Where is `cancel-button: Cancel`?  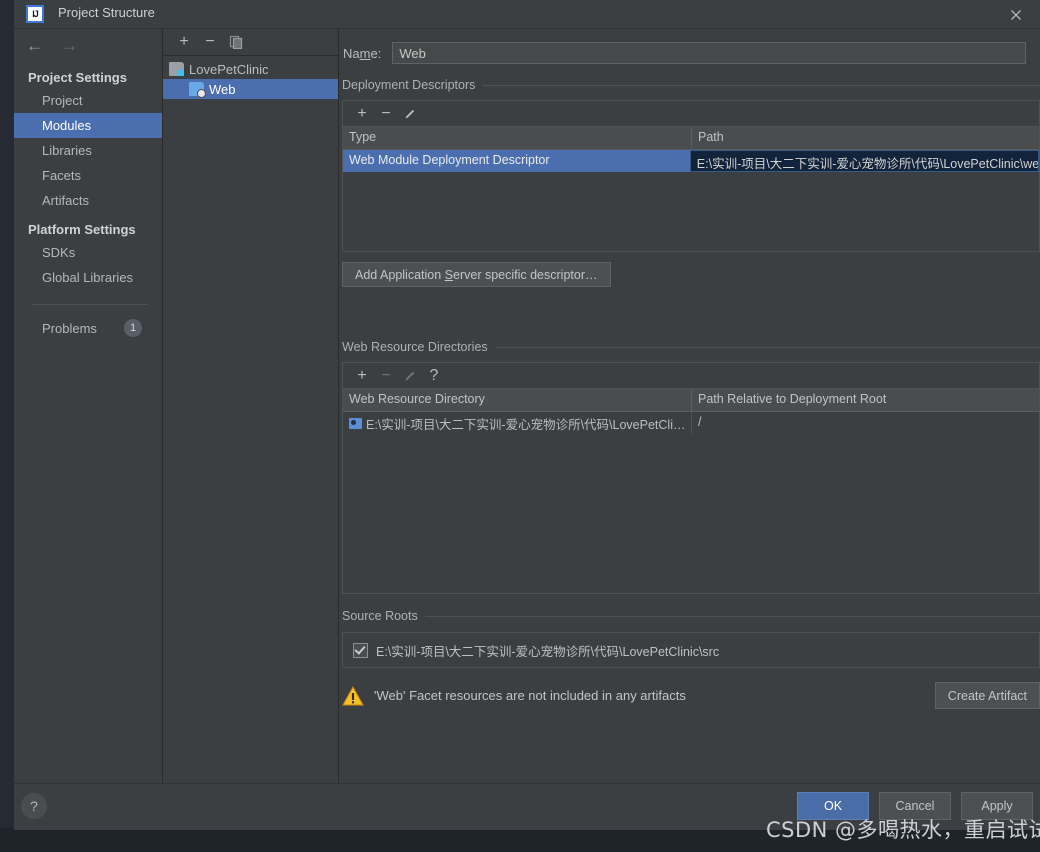 cancel-button: Cancel is located at coordinates (915, 806).